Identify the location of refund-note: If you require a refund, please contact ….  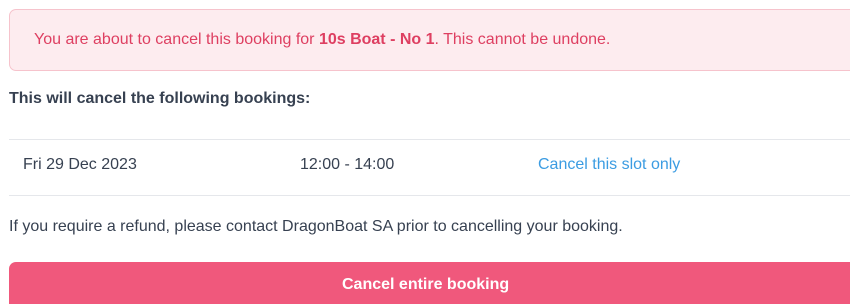
(316, 226).